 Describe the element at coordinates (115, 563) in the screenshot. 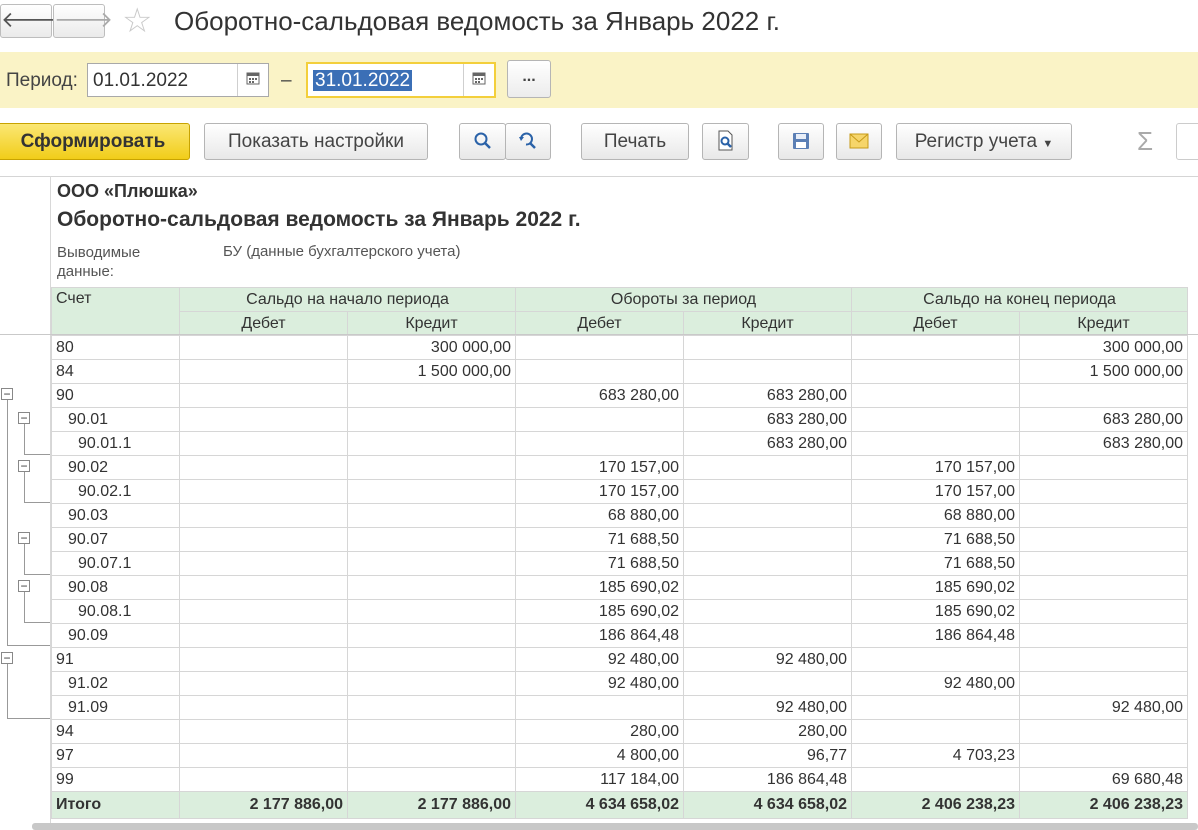

I see `cell-account: 90.07.1` at that location.